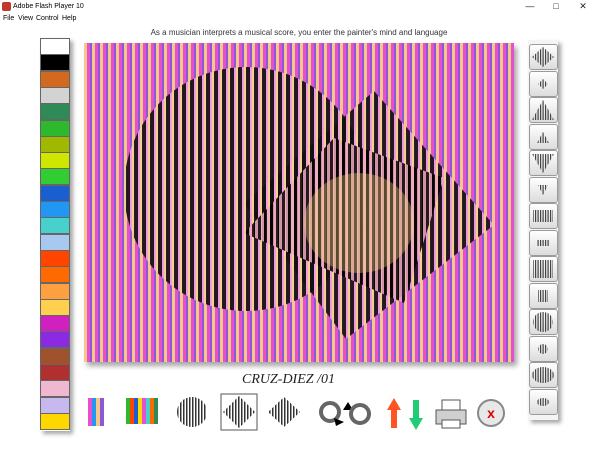 This screenshot has height=451, width=600. I want to click on stripes-square-small-icon, so click(543, 295).